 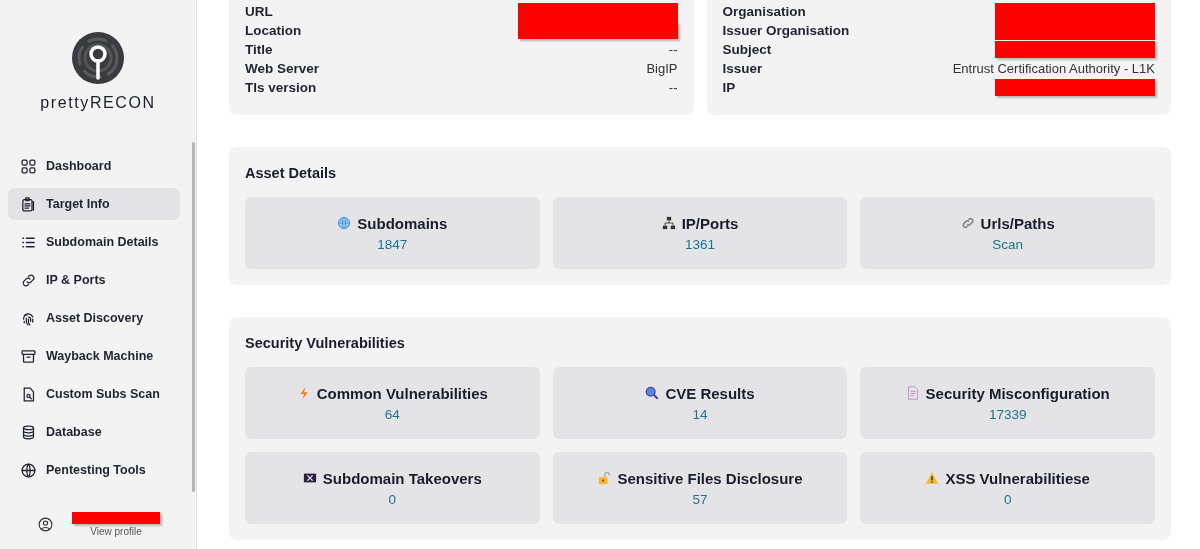 What do you see at coordinates (45, 524) in the screenshot?
I see `user-avatar-icon` at bounding box center [45, 524].